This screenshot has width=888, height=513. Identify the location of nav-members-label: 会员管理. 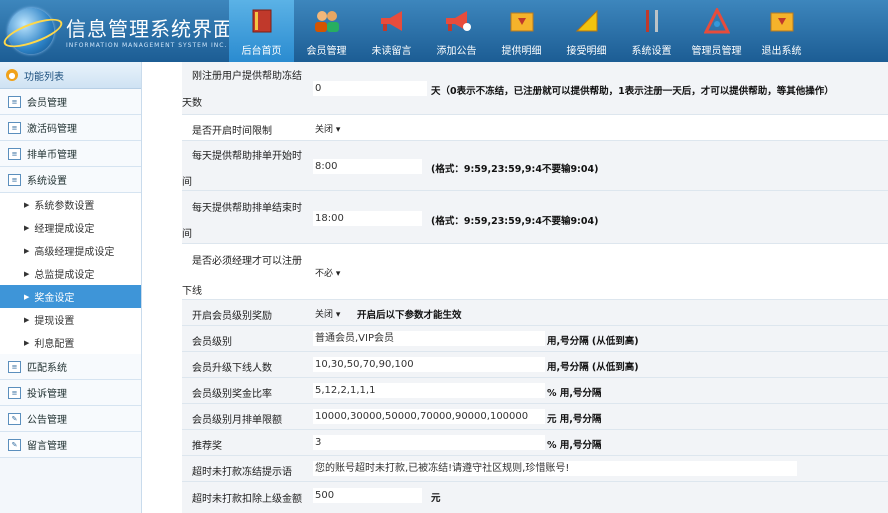
(326, 51).